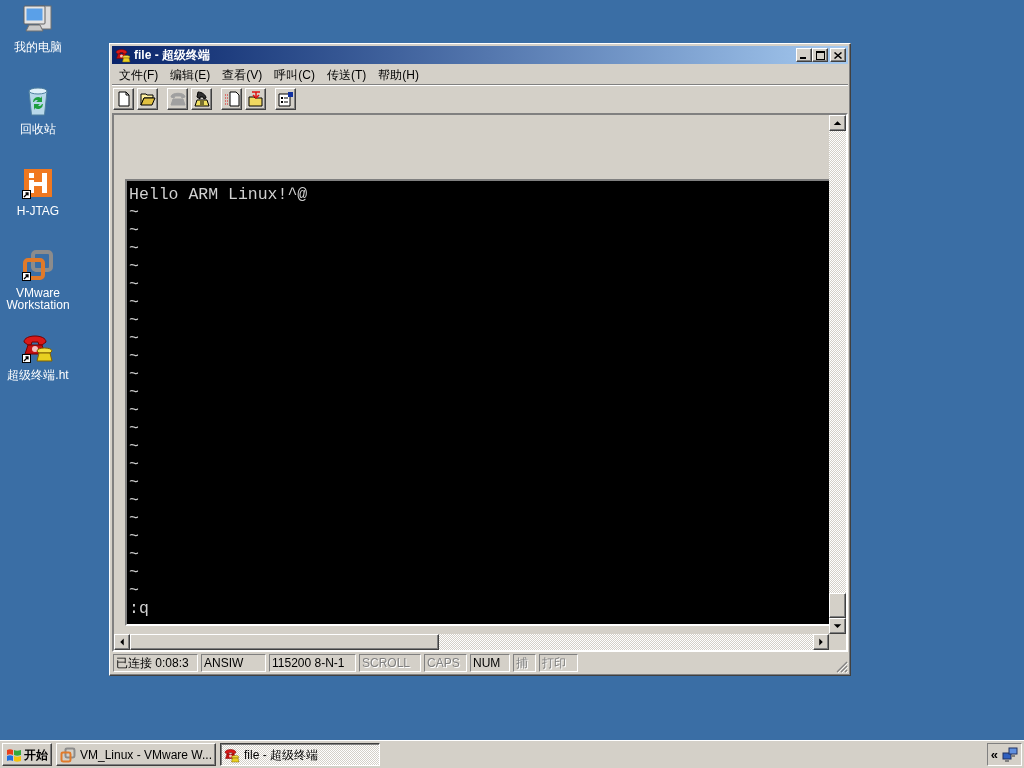  I want to click on status-panel: SCROLL, so click(390, 663).